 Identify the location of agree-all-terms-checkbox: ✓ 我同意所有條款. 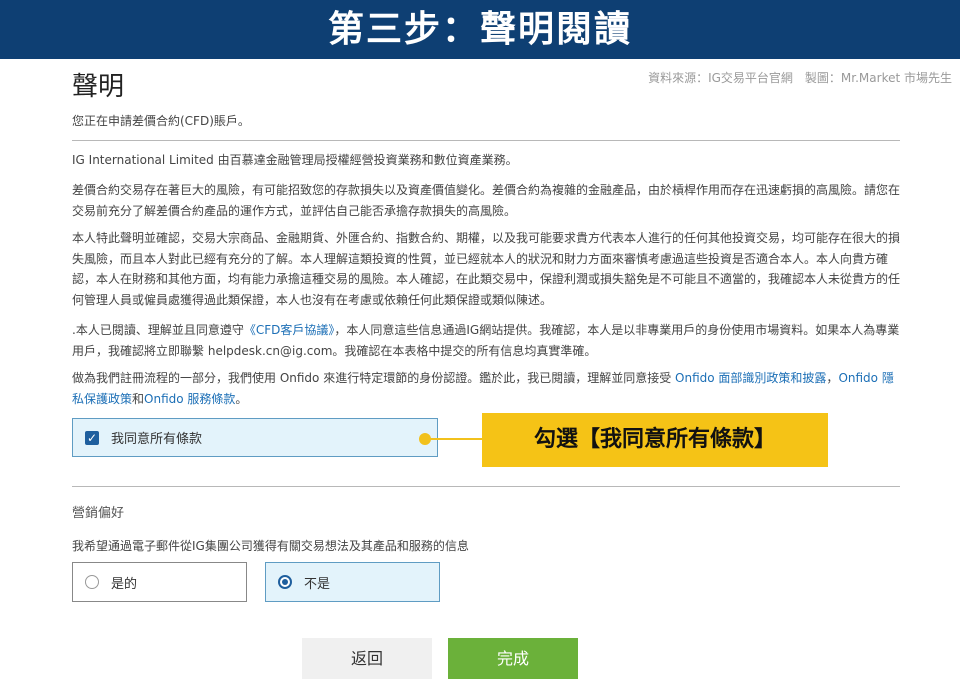
(255, 437).